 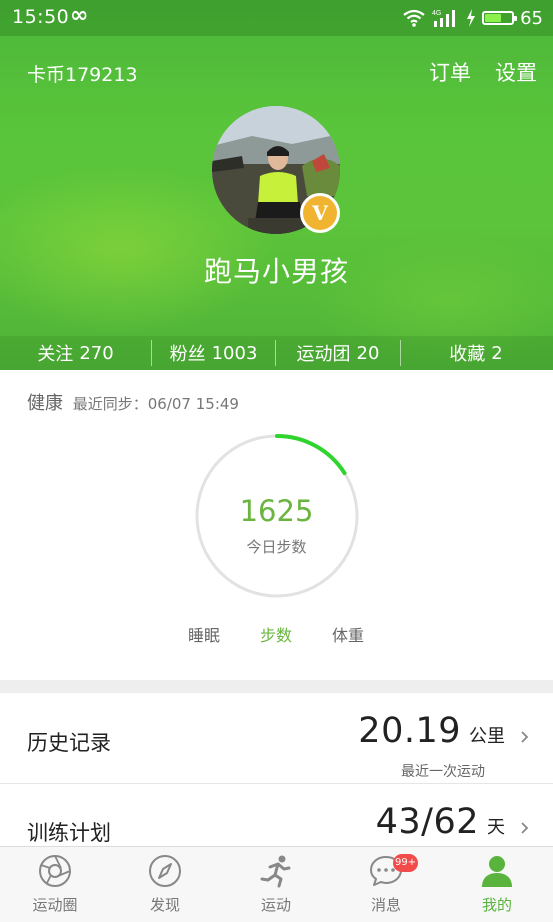 I want to click on person-icon, so click(x=497, y=871).